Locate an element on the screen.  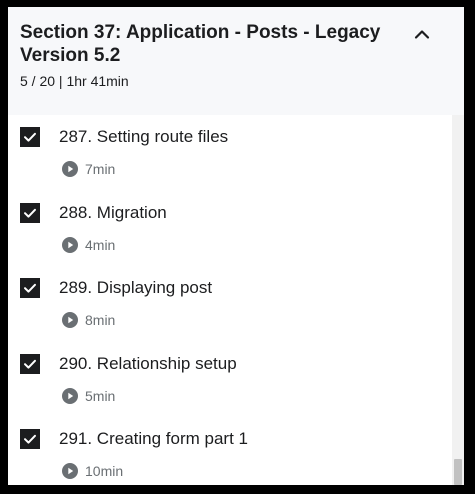
lecture-title: 287. Setting route files is located at coordinates (144, 136).